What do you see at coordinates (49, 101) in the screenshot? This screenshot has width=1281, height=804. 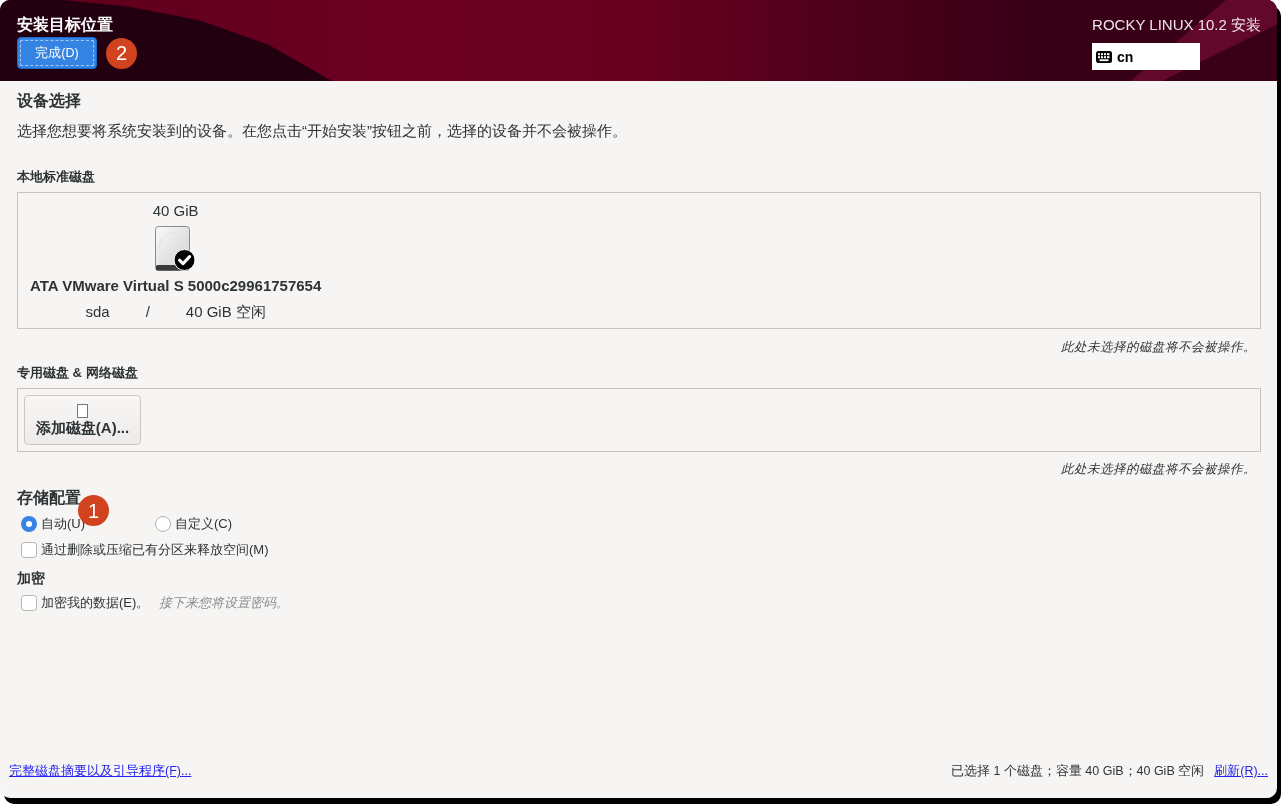 I see `section-heading: 设备选择` at bounding box center [49, 101].